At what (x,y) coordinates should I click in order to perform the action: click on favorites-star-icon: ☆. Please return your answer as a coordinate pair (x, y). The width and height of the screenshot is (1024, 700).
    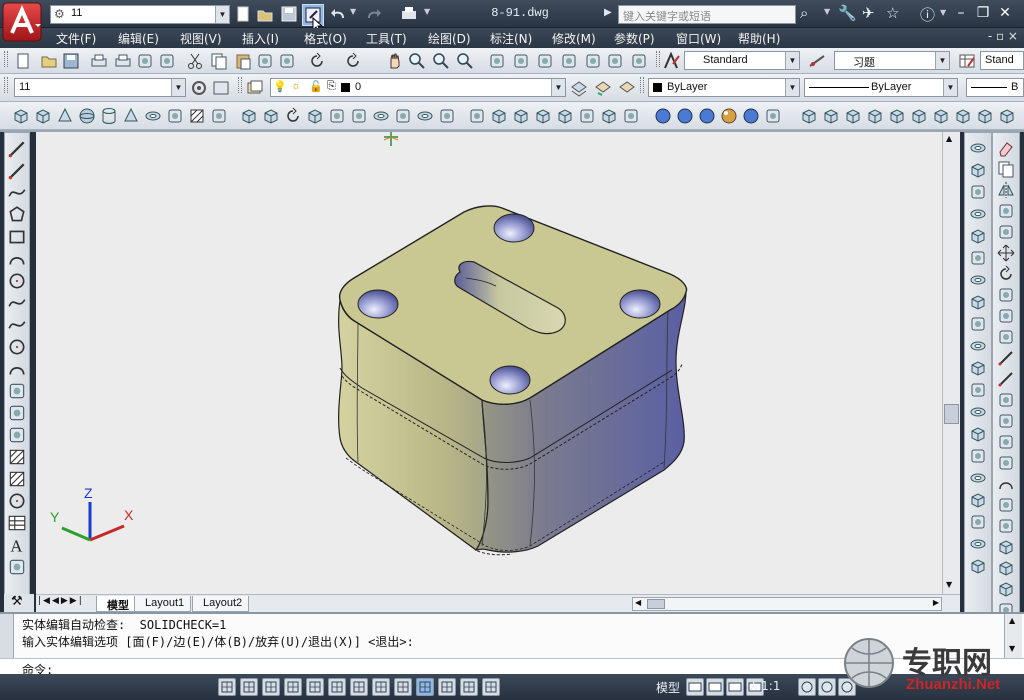
    Looking at the image, I should click on (892, 13).